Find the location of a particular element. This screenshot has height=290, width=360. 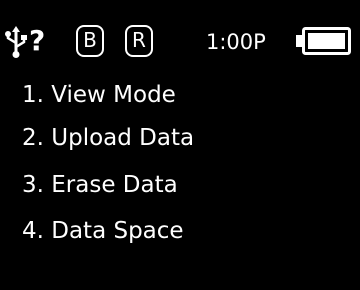

usb-icon is located at coordinates (16, 42).